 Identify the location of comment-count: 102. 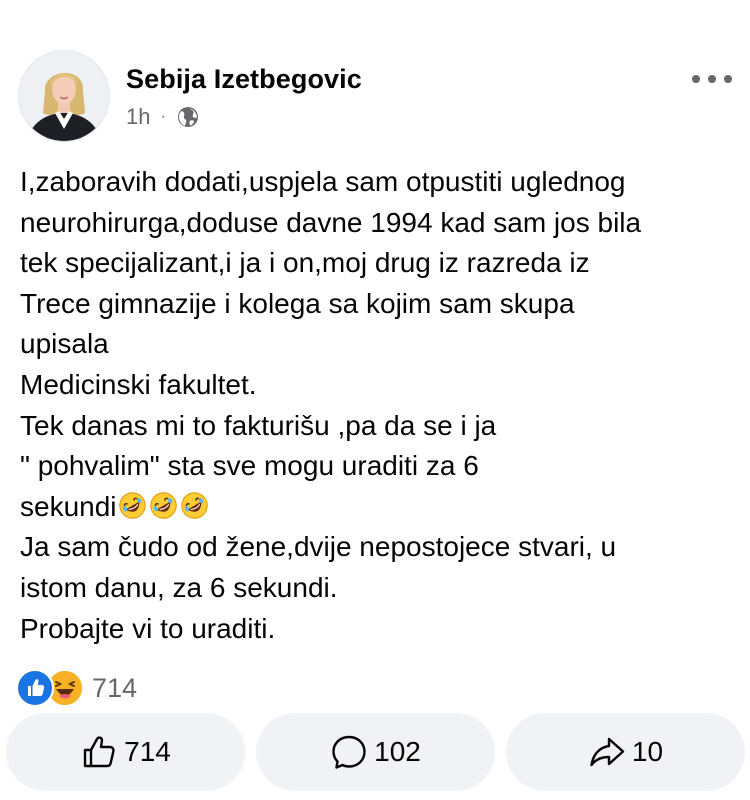
(397, 751).